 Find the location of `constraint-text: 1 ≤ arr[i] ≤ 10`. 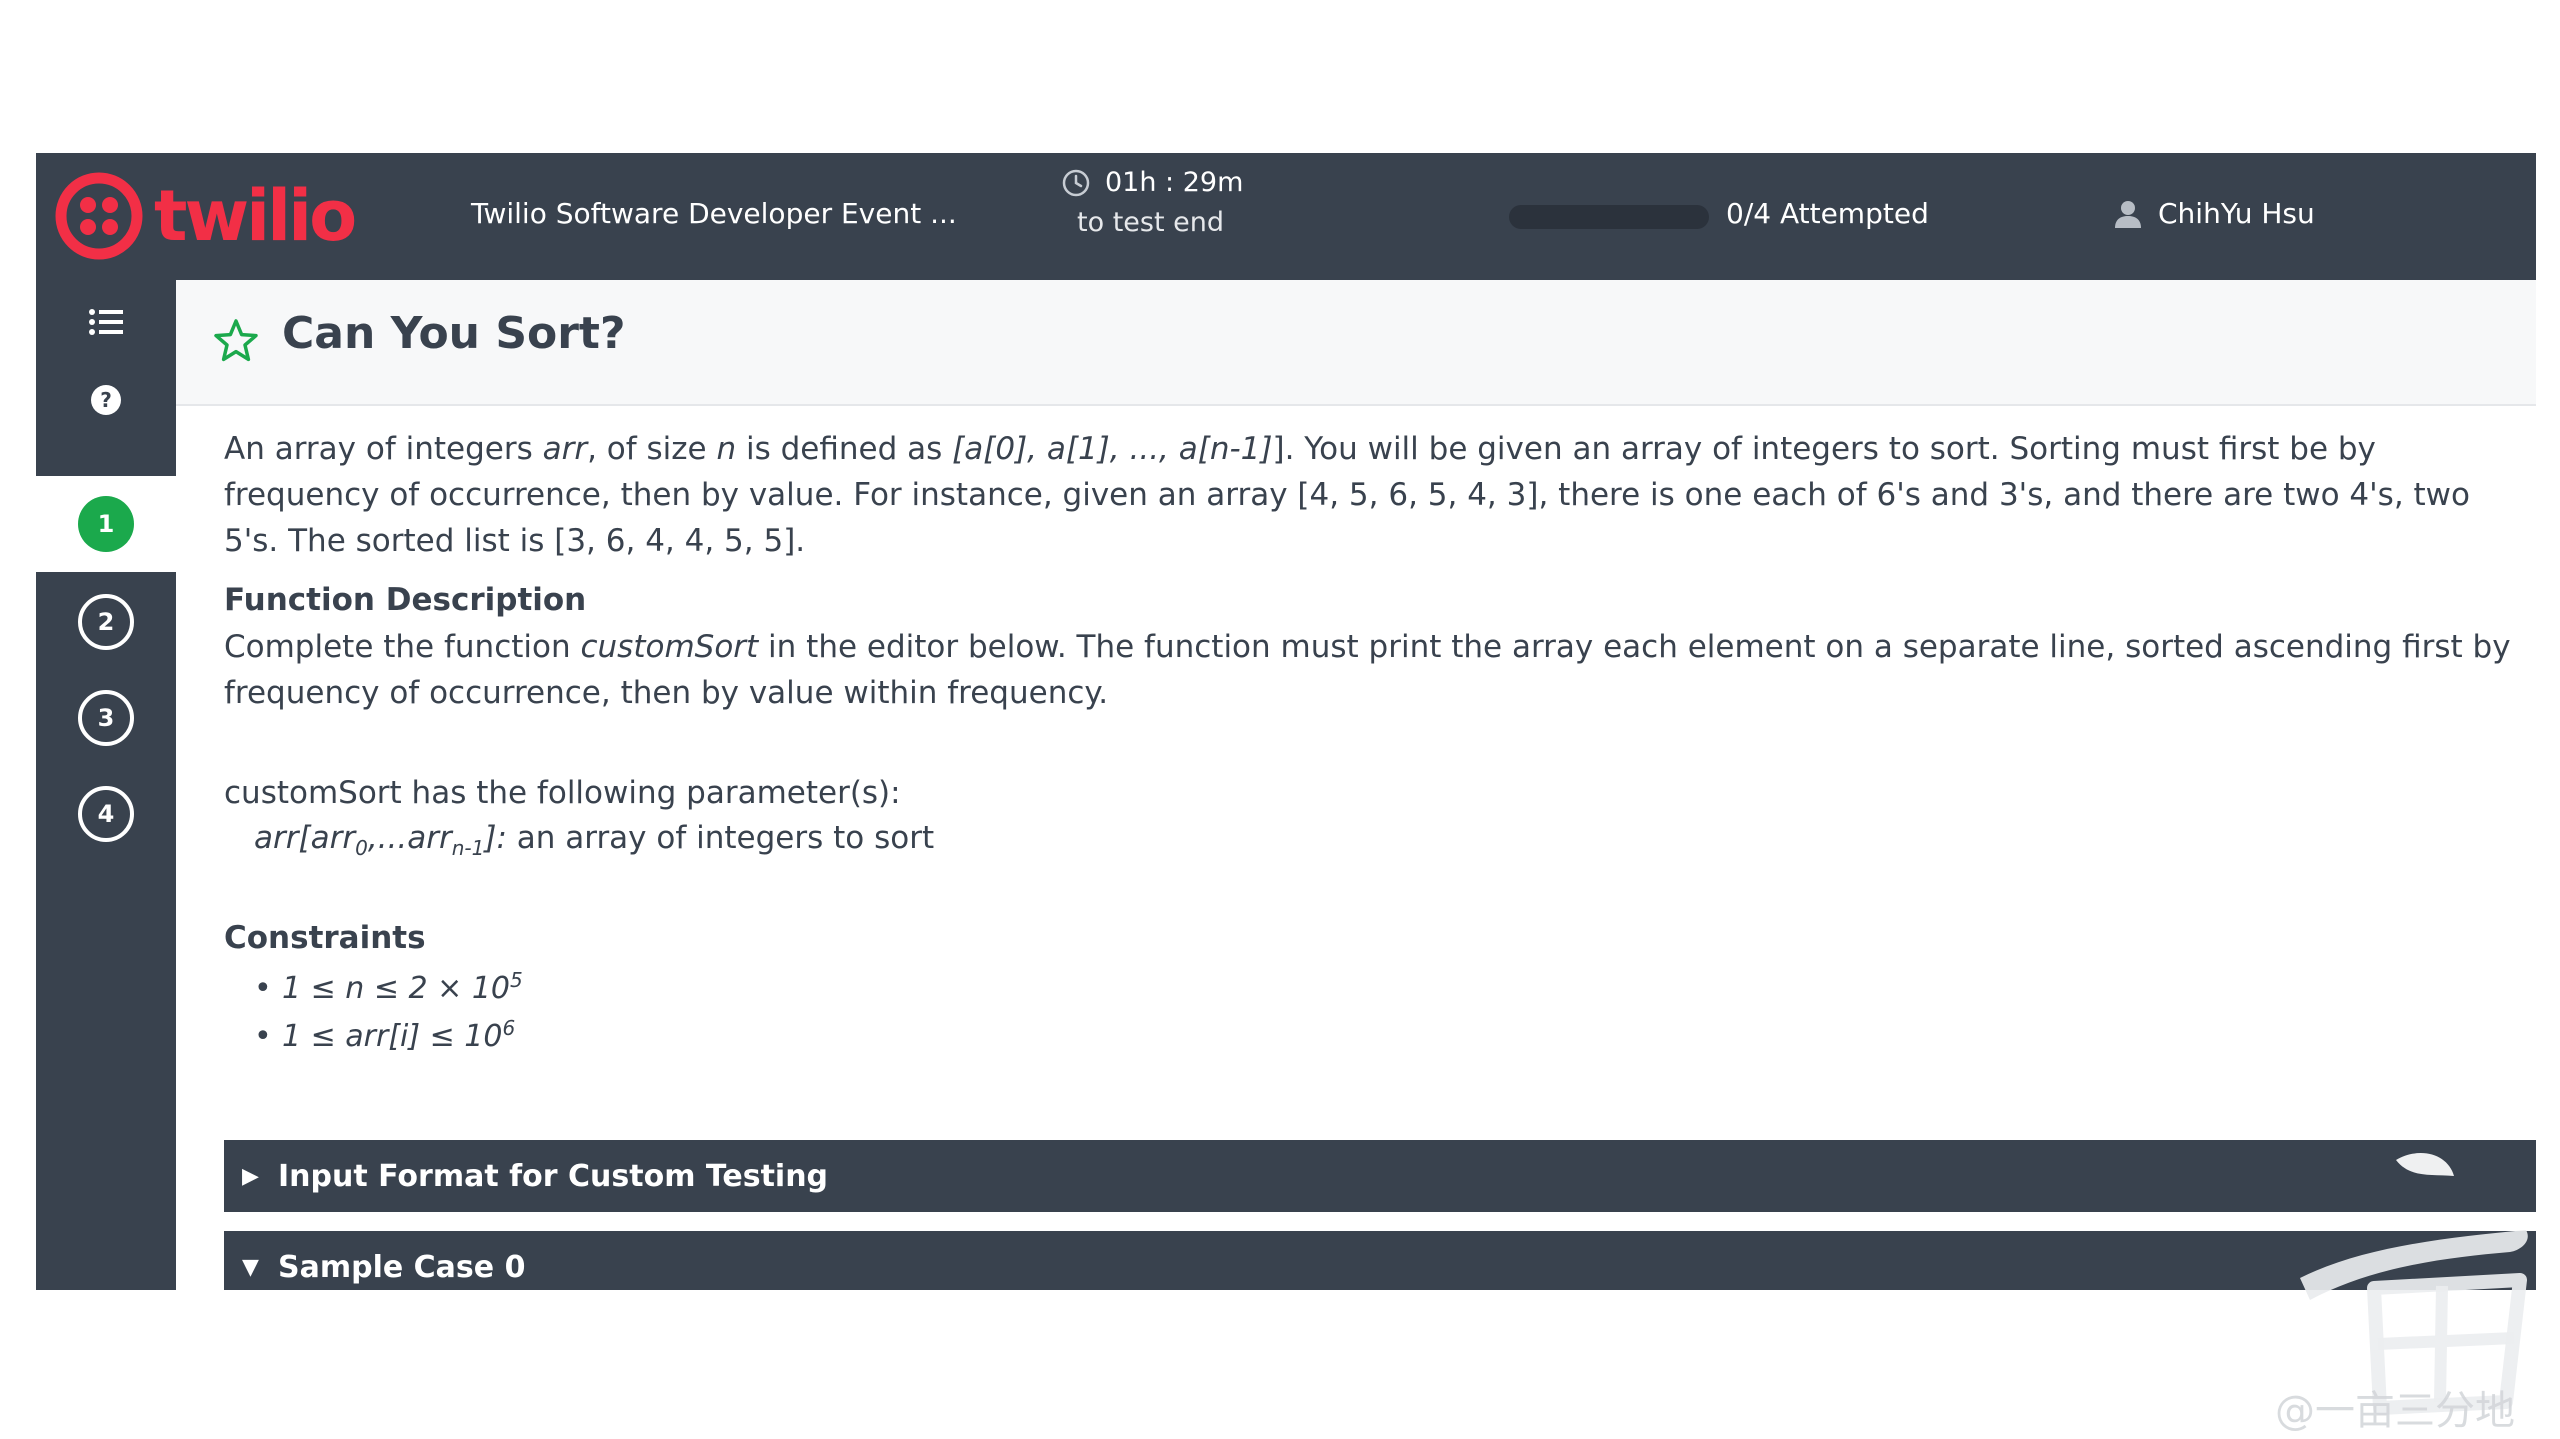

constraint-text: 1 ≤ arr[i] ≤ 10 is located at coordinates (392, 1036).